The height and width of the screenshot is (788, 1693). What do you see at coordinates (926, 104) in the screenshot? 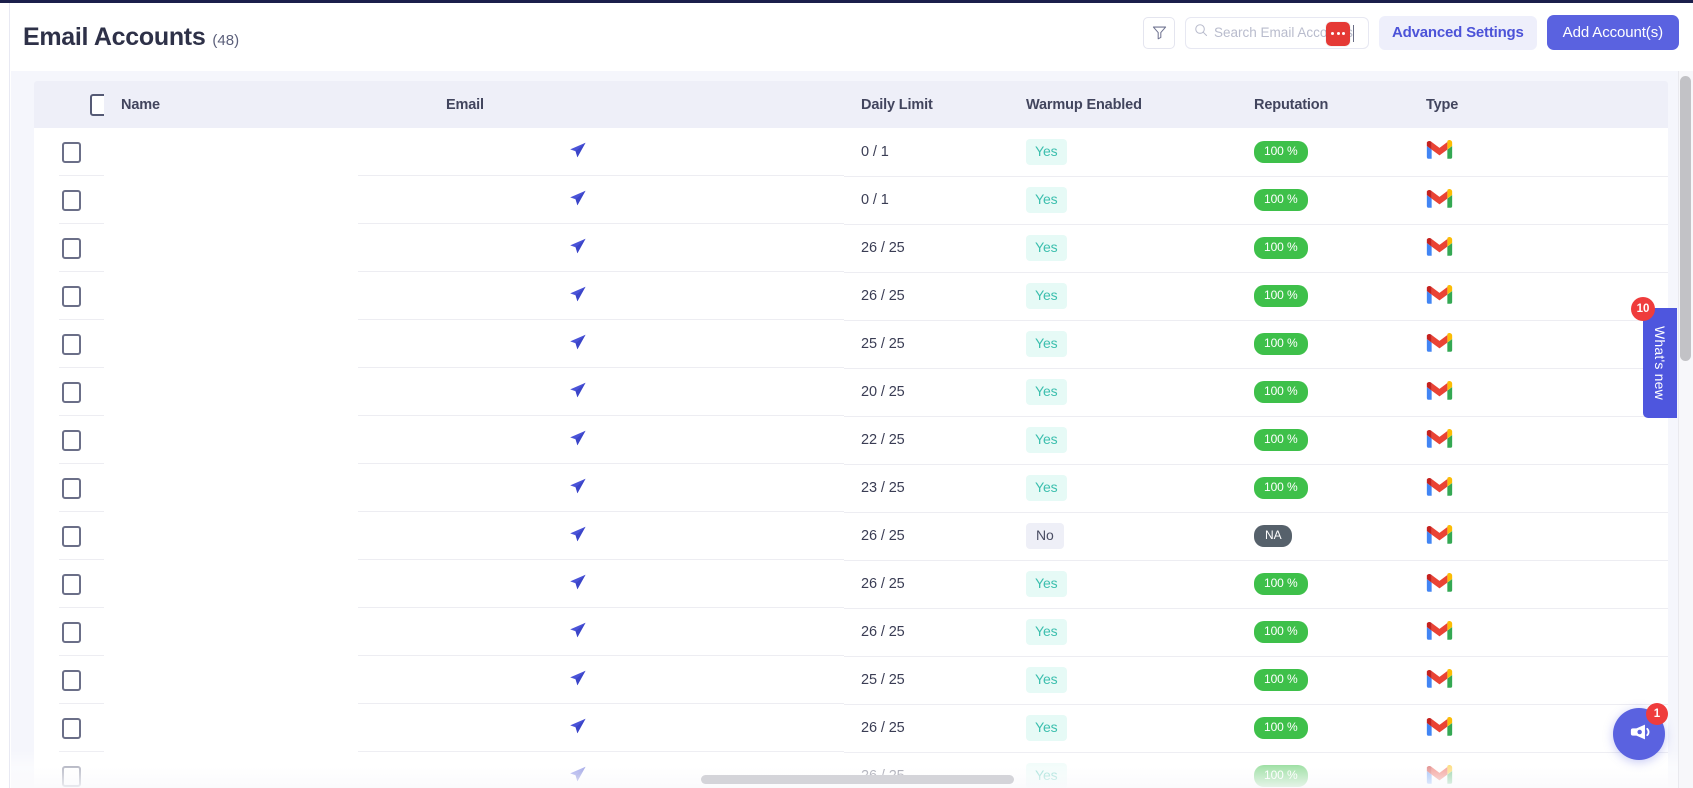
I see `column-header-daily-limit: Daily Limit` at bounding box center [926, 104].